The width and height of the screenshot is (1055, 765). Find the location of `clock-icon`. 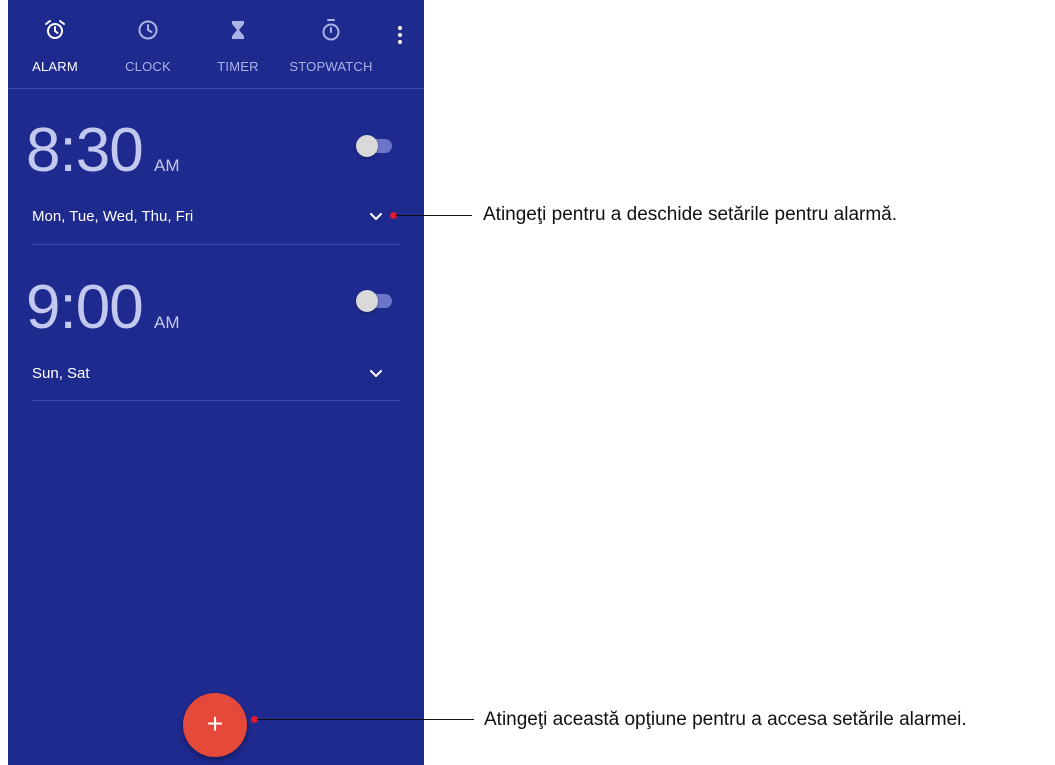

clock-icon is located at coordinates (148, 30).